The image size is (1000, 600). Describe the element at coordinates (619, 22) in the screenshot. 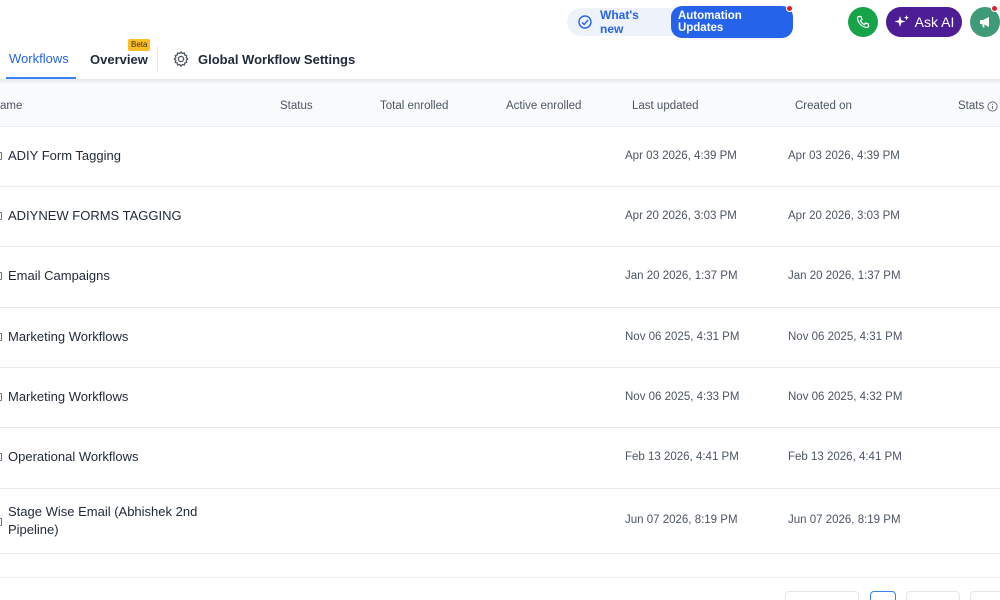

I see `whats-new-label: What's new` at that location.